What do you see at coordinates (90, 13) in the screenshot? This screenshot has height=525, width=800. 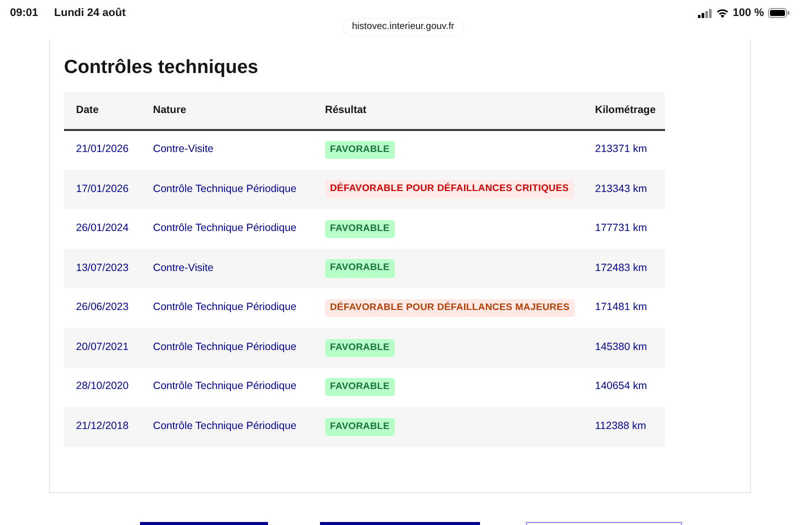 I see `status-date: Lundi 24 août` at bounding box center [90, 13].